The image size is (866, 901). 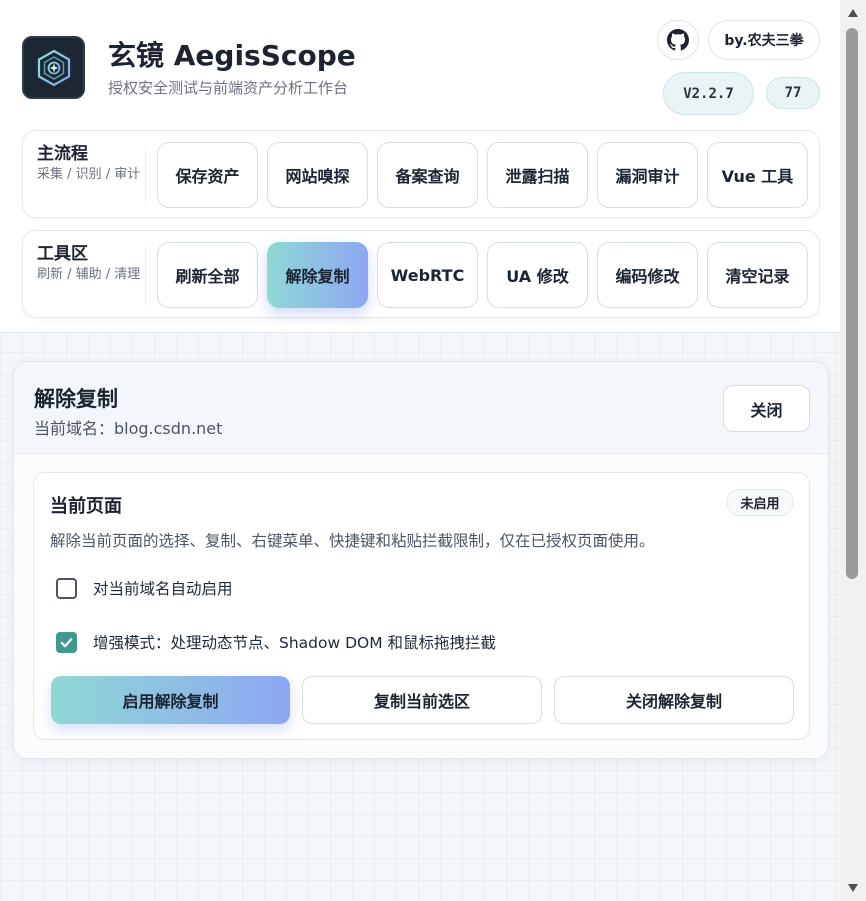 What do you see at coordinates (853, 13) in the screenshot?
I see `scroll-up-arrow-icon` at bounding box center [853, 13].